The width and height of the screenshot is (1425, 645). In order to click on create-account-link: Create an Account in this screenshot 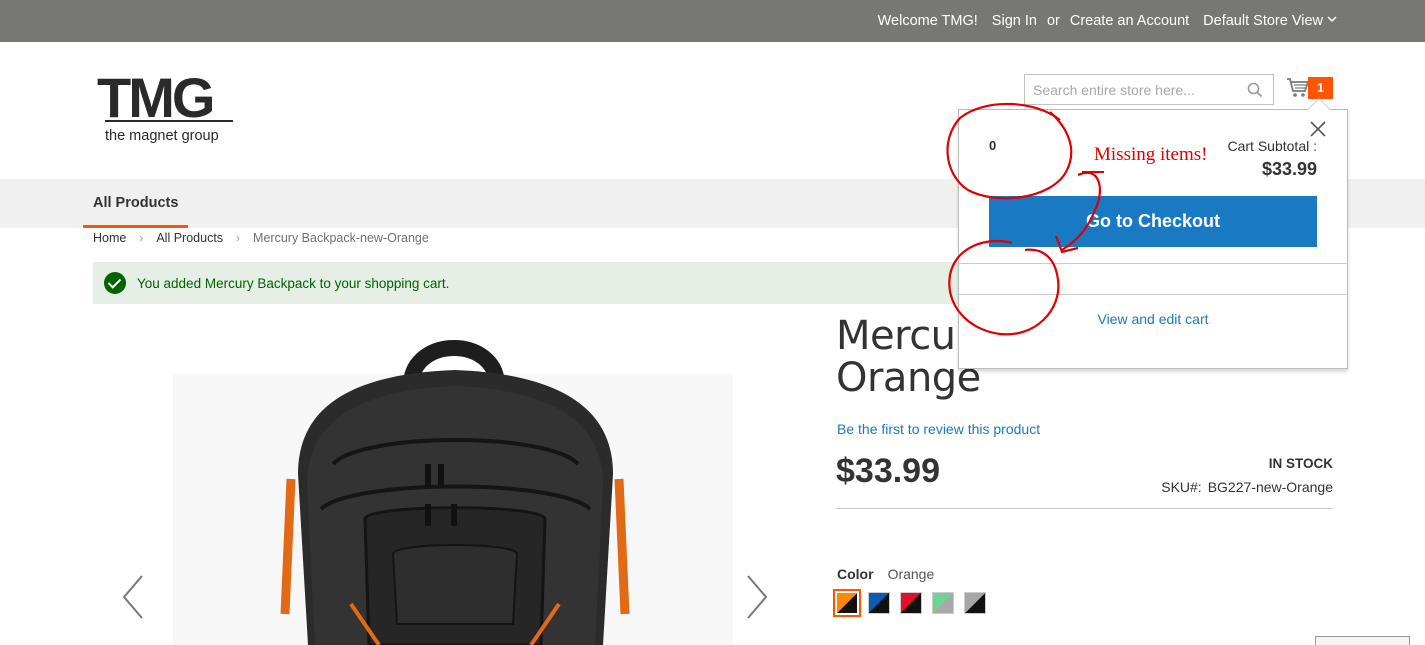, I will do `click(1129, 21)`.